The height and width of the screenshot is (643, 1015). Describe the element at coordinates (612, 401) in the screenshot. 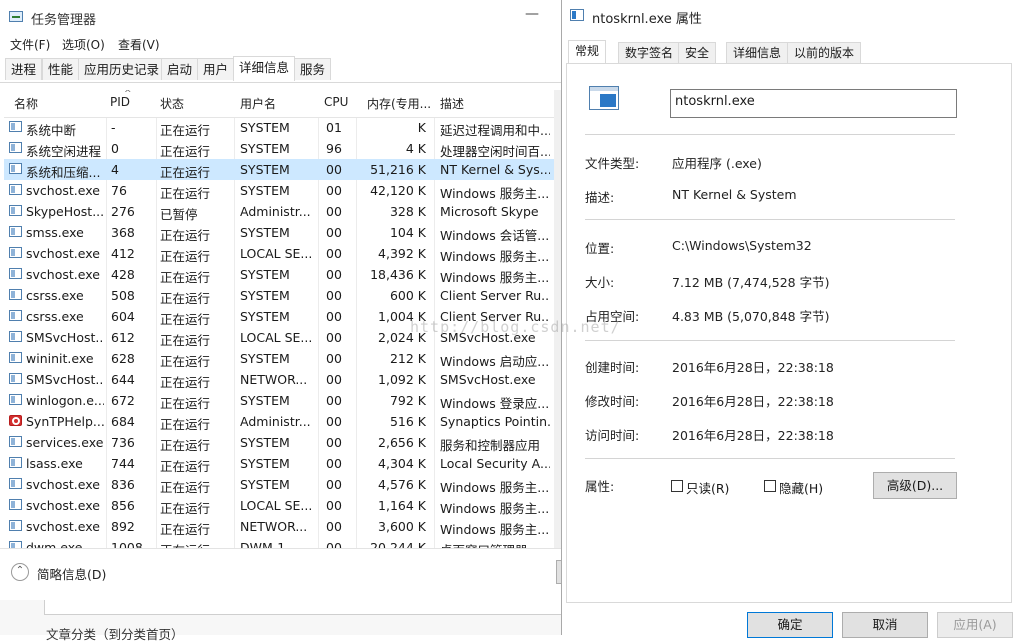

I see `modified-label: 修改时间:` at that location.